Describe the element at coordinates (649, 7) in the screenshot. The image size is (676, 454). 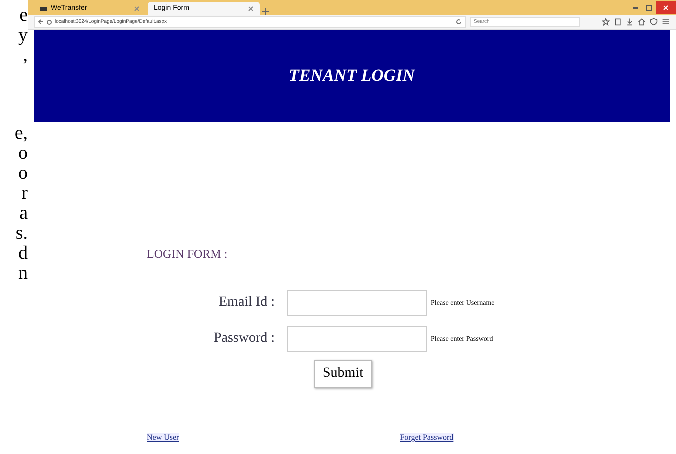
I see `maximize-icon` at that location.